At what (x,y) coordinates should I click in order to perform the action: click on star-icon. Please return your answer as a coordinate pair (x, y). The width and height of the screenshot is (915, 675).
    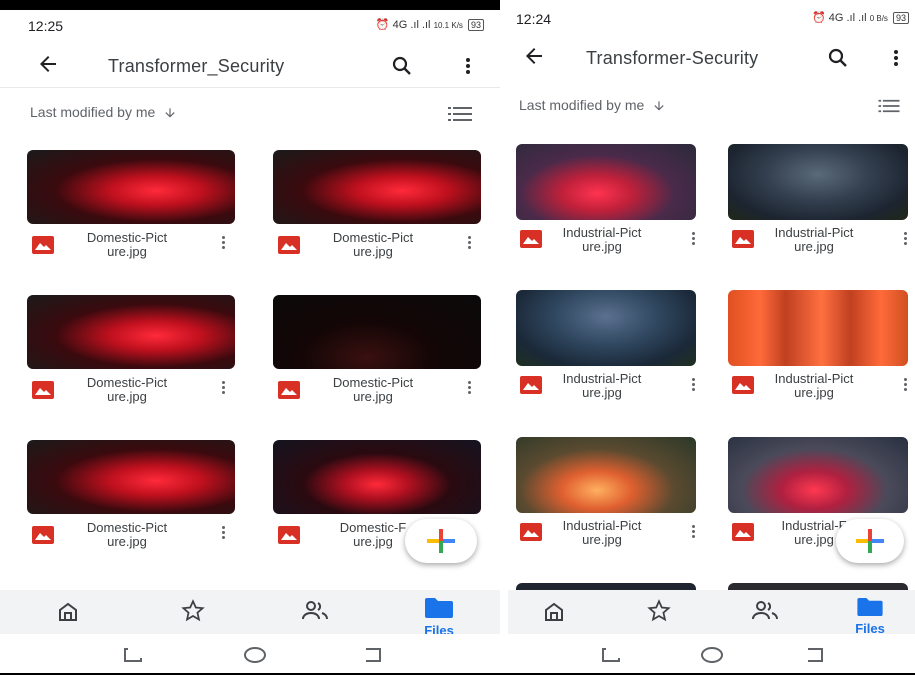
    Looking at the image, I should click on (659, 610).